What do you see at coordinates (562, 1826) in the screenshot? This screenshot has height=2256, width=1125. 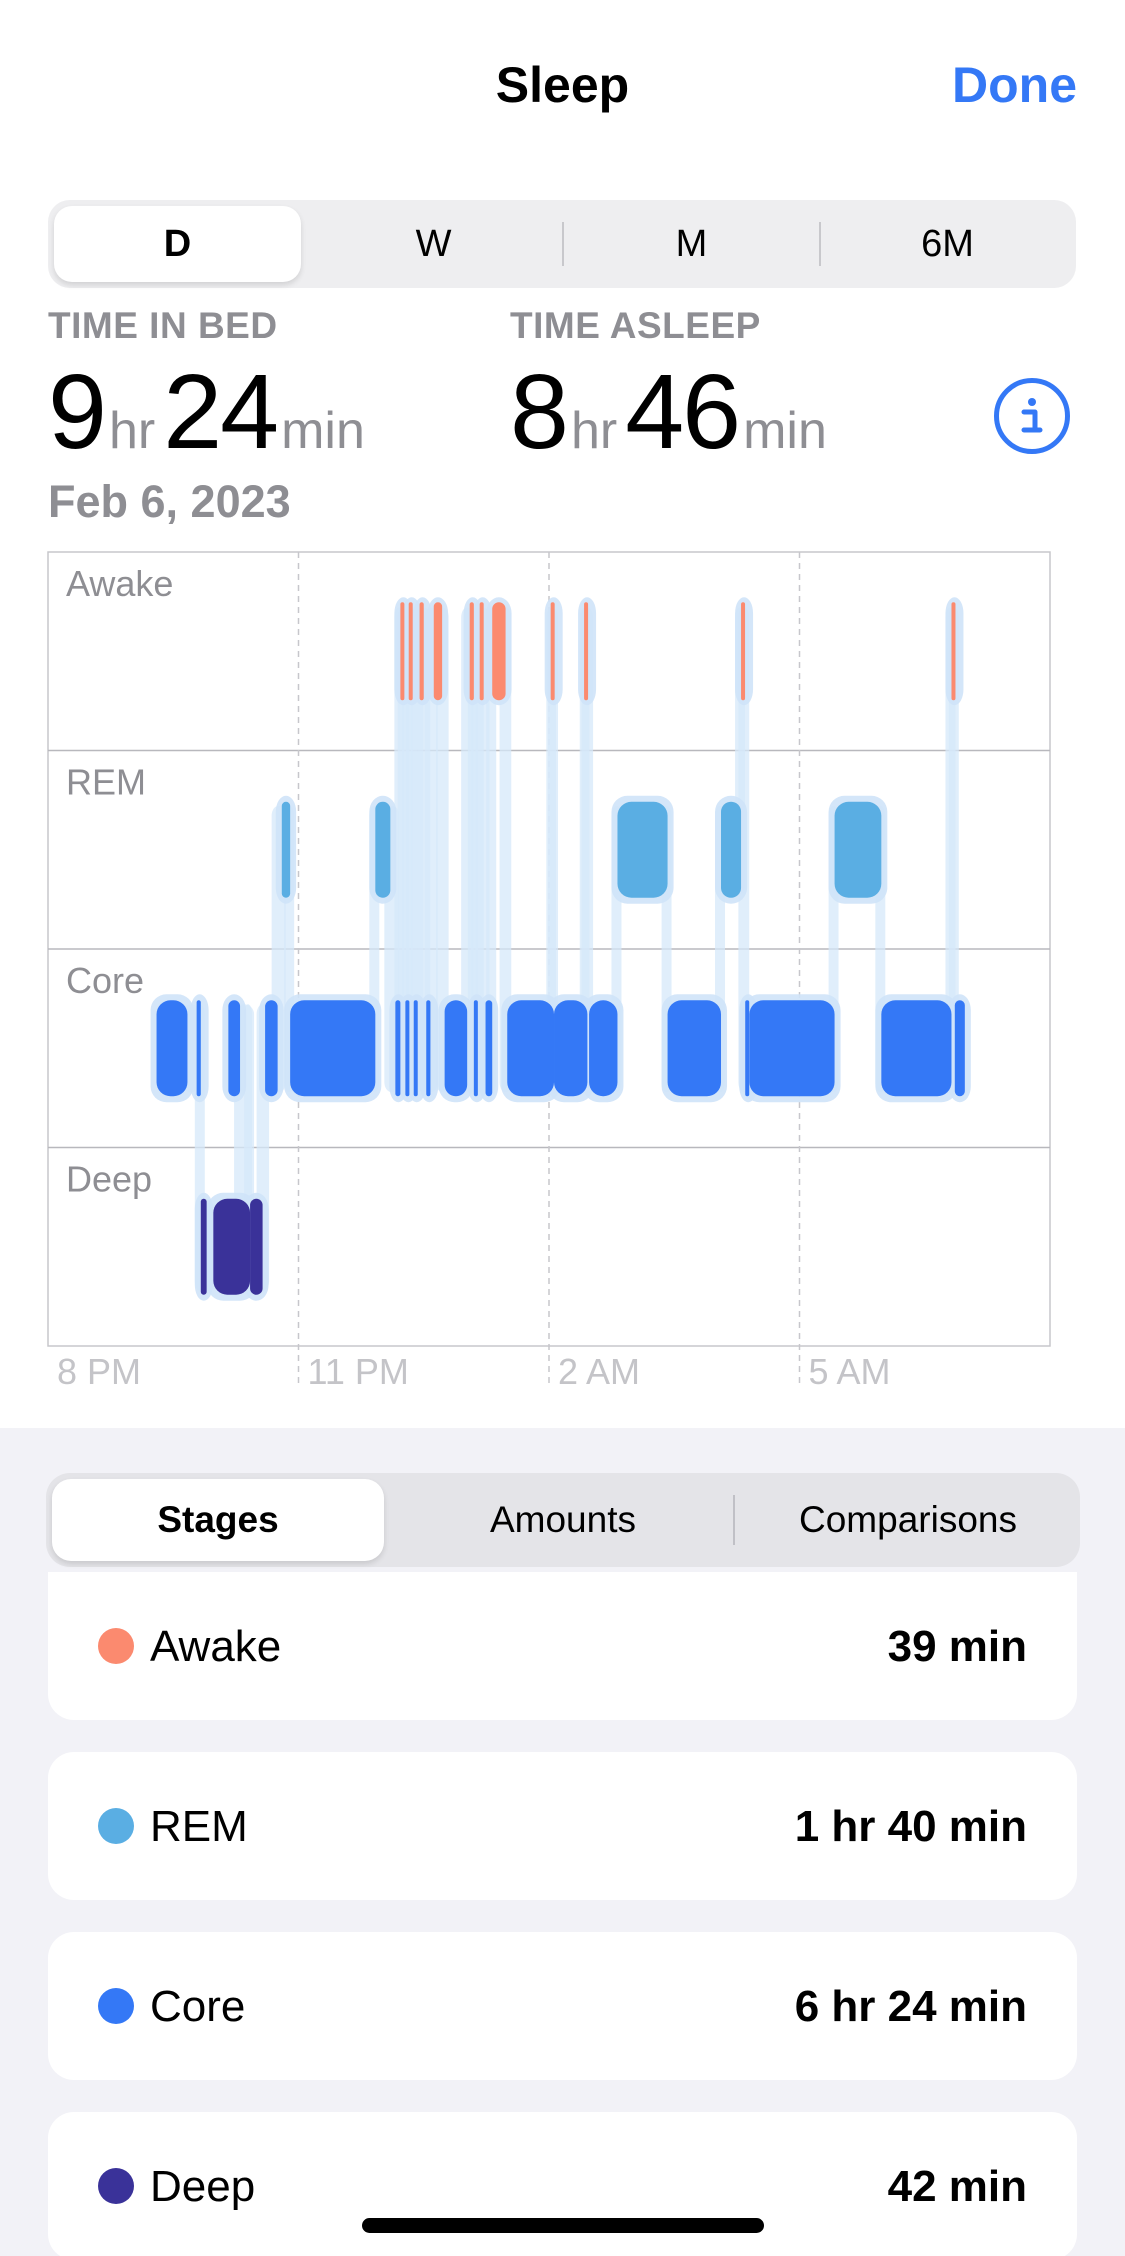 I see `stage-row-rem: REM 1 hr 40 min` at bounding box center [562, 1826].